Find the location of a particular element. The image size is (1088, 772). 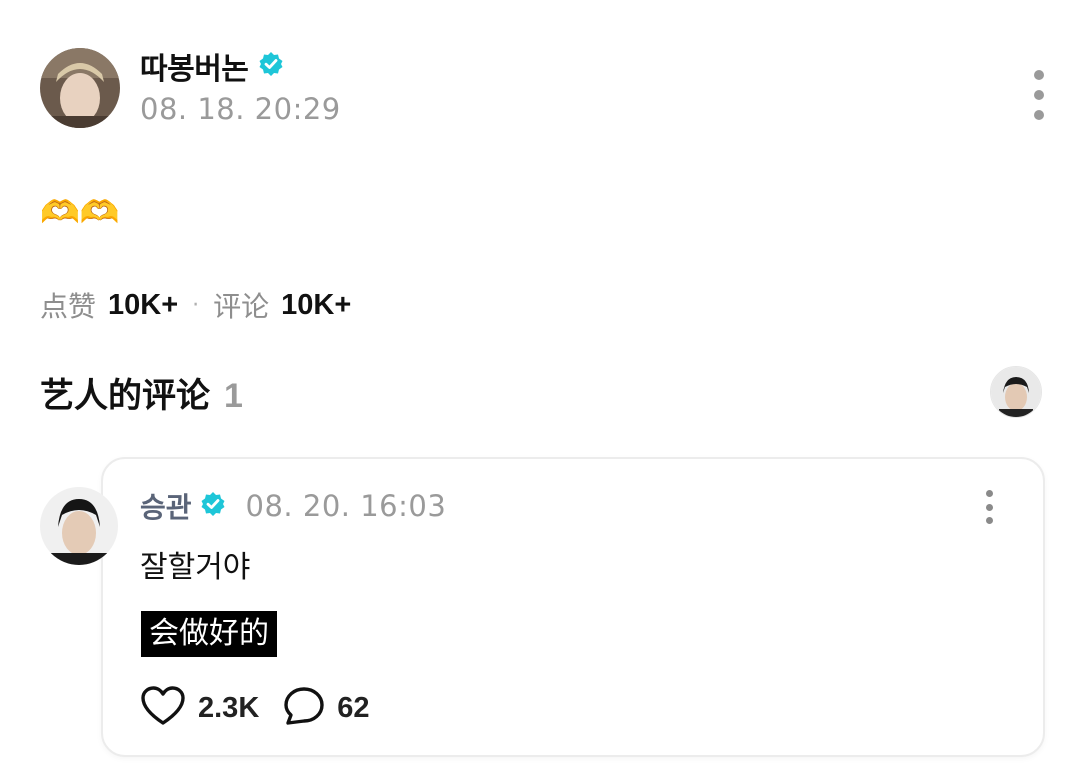

comment-text: 잘할거야 is located at coordinates (195, 567).